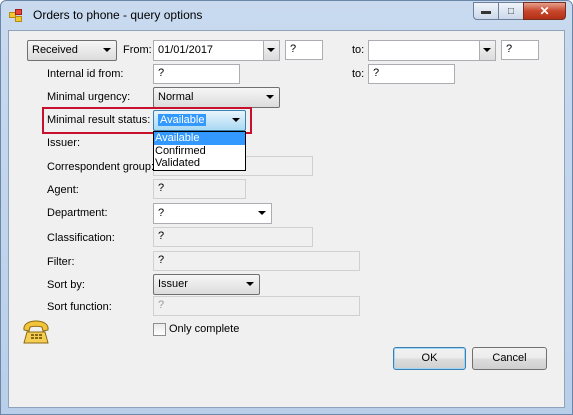 This screenshot has width=573, height=415. I want to click on sort-by-select: Issuer, so click(206, 284).